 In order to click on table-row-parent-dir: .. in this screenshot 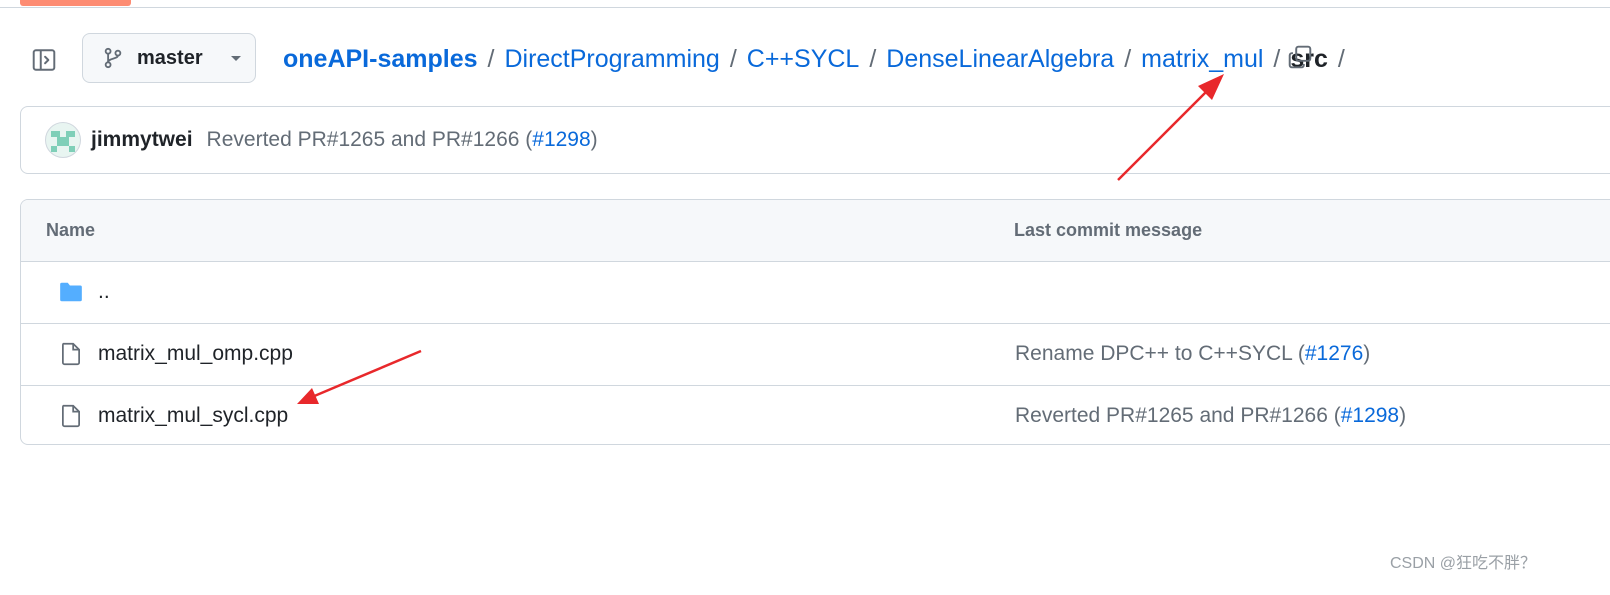, I will do `click(815, 293)`.